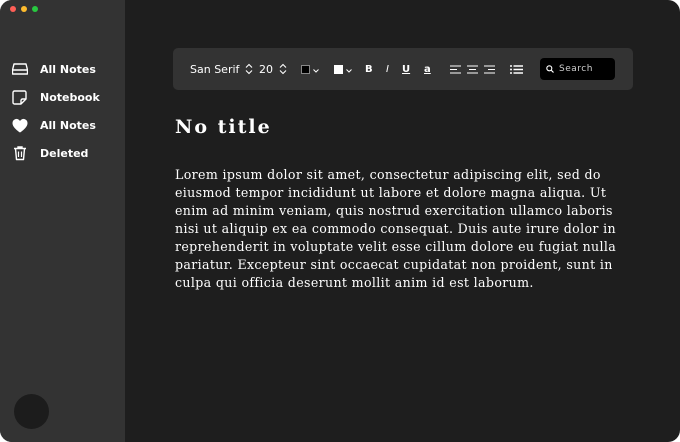 The width and height of the screenshot is (680, 442). What do you see at coordinates (31, 411) in the screenshot?
I see `avatar` at bounding box center [31, 411].